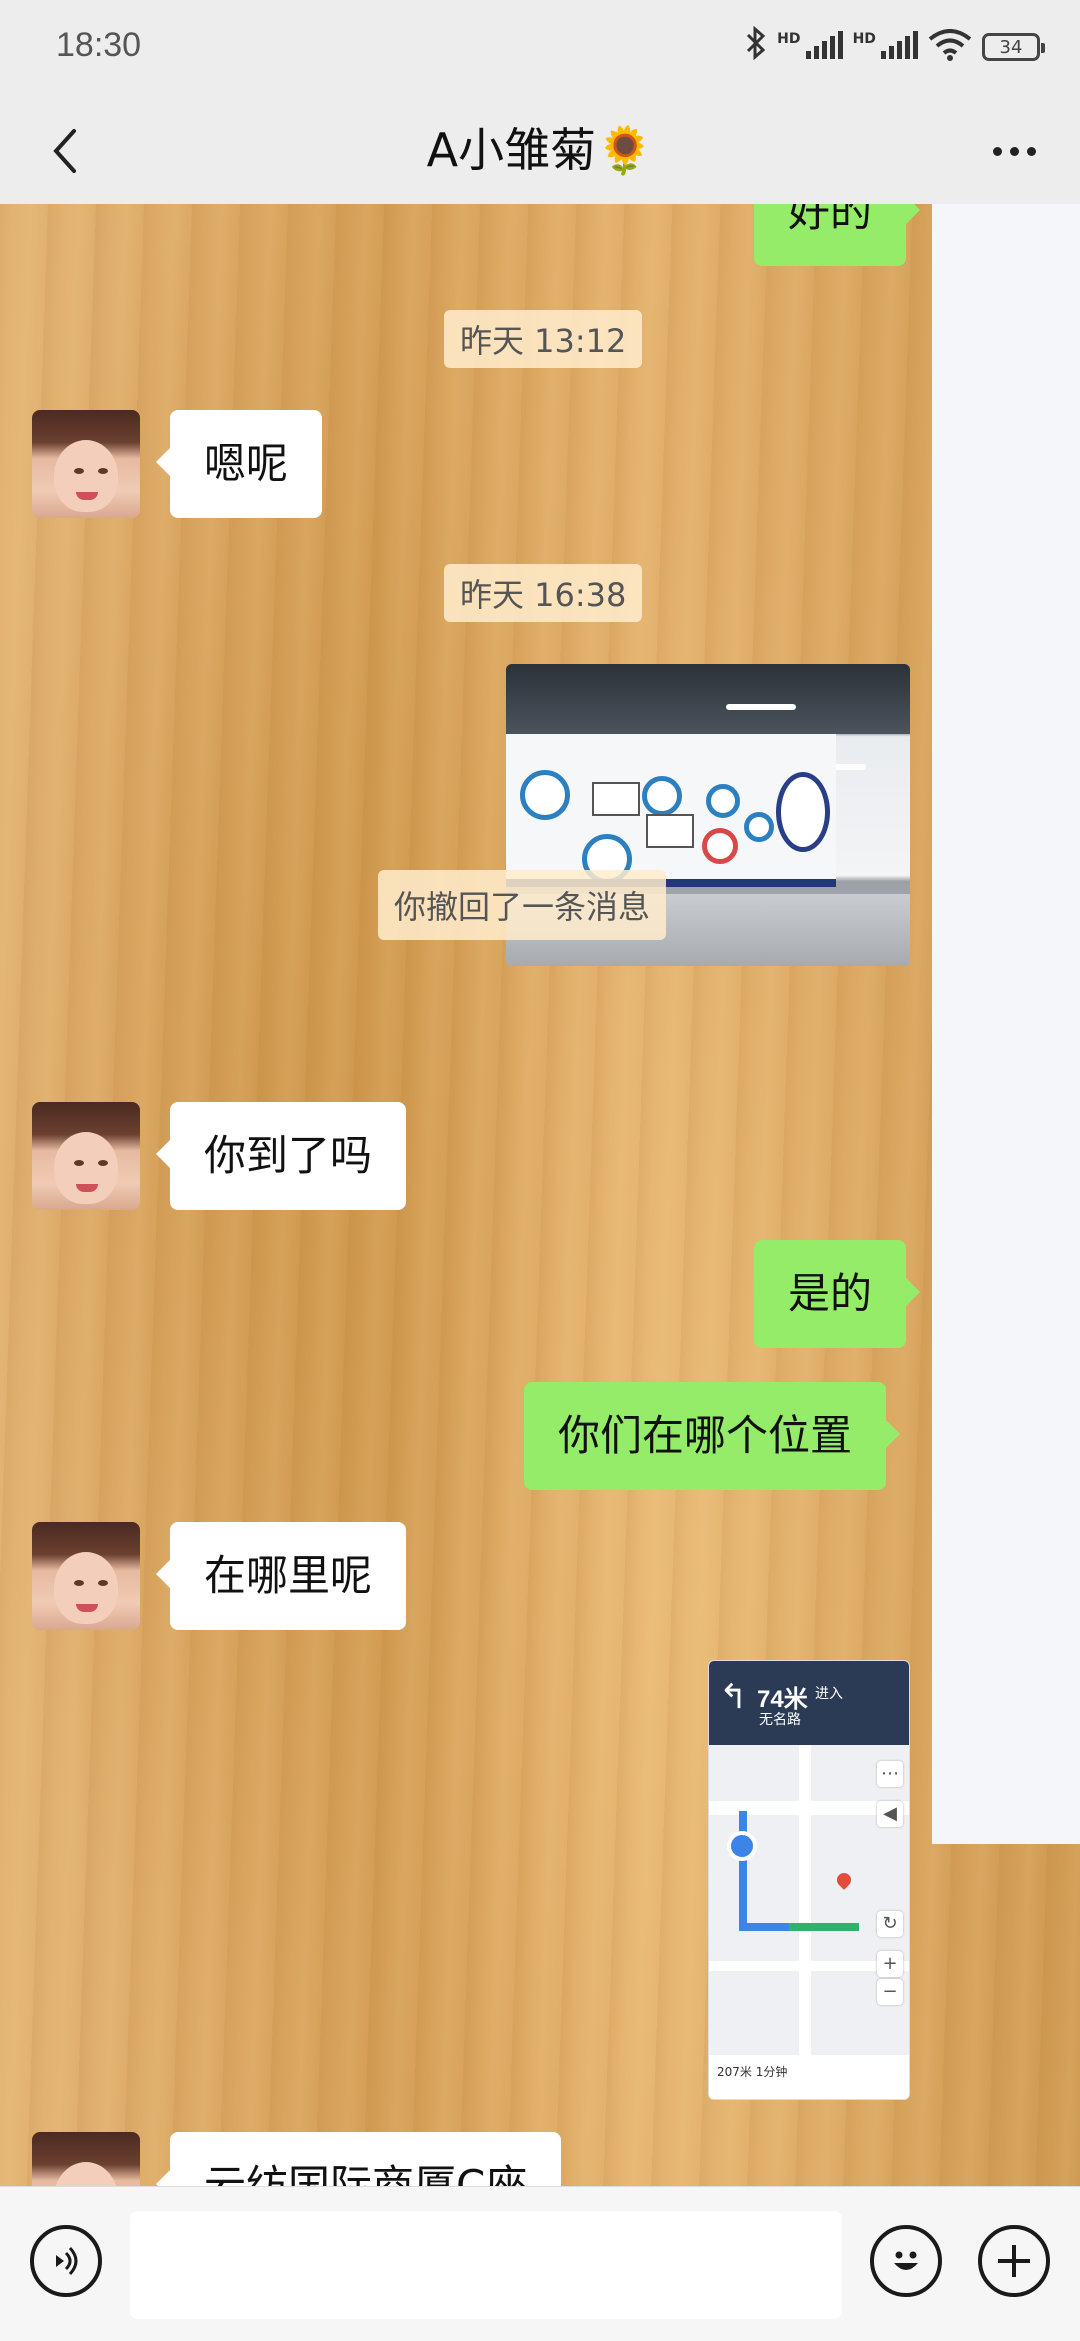 The image size is (1080, 2341). I want to click on plus-button, so click(1014, 2261).